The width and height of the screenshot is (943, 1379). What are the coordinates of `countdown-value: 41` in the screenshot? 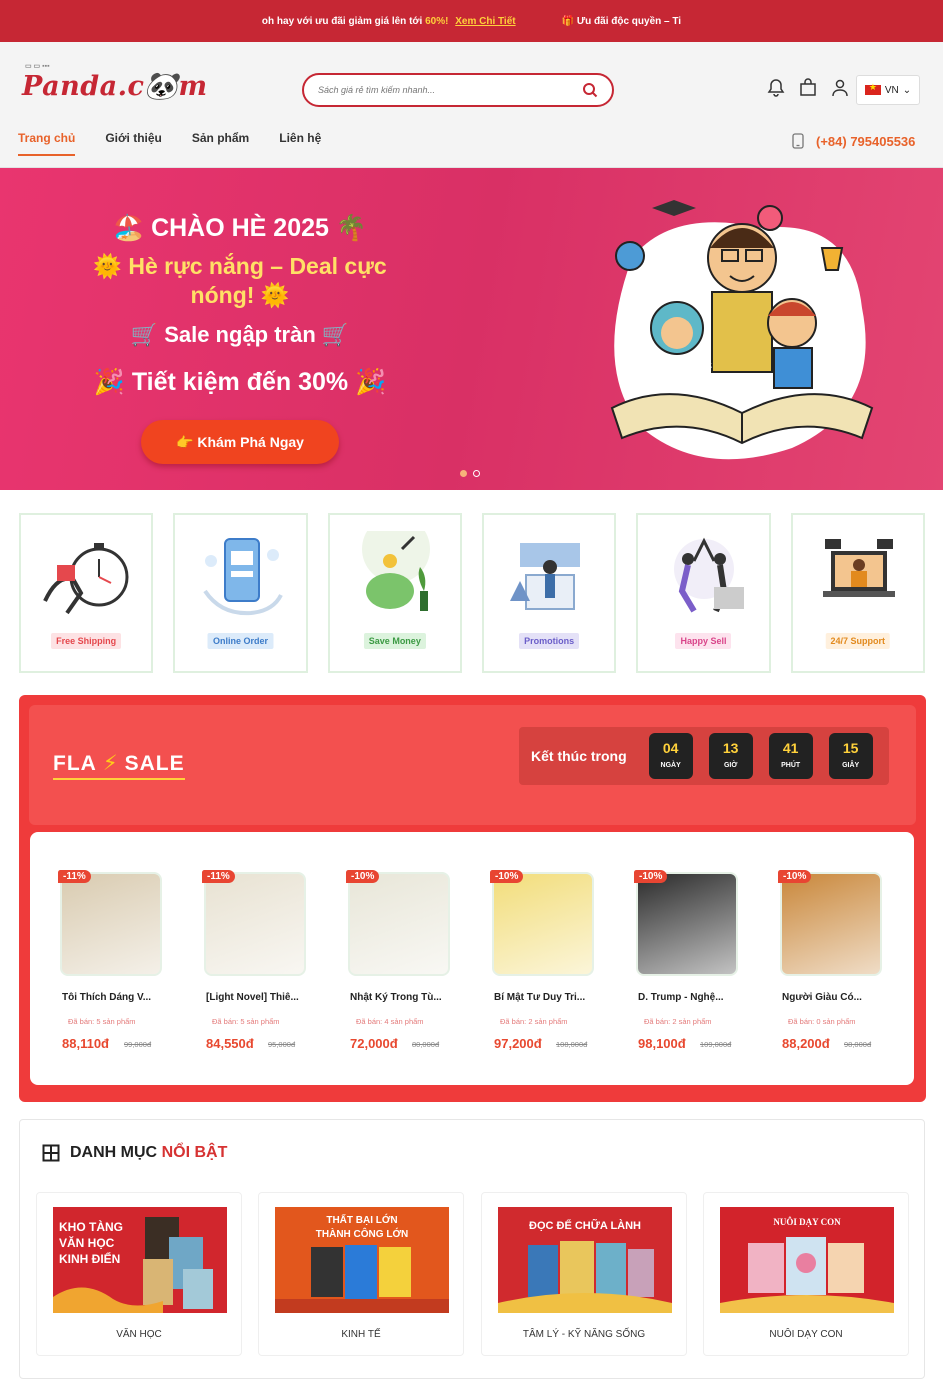 It's located at (790, 748).